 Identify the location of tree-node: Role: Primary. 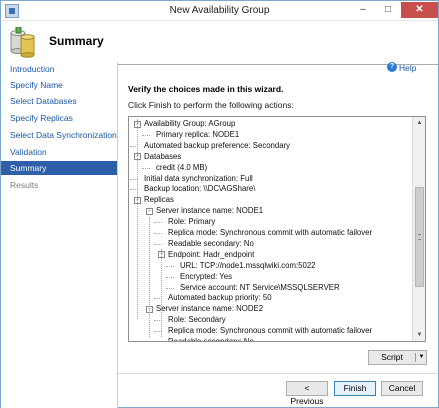
(192, 222).